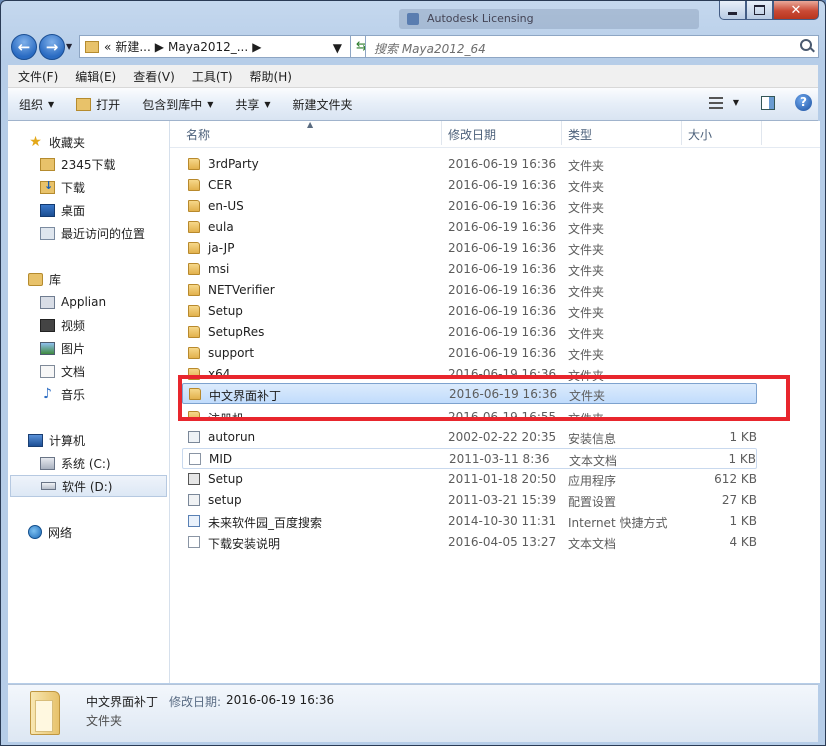  Describe the element at coordinates (47, 186) in the screenshot. I see `downloads-folder-icon` at that location.